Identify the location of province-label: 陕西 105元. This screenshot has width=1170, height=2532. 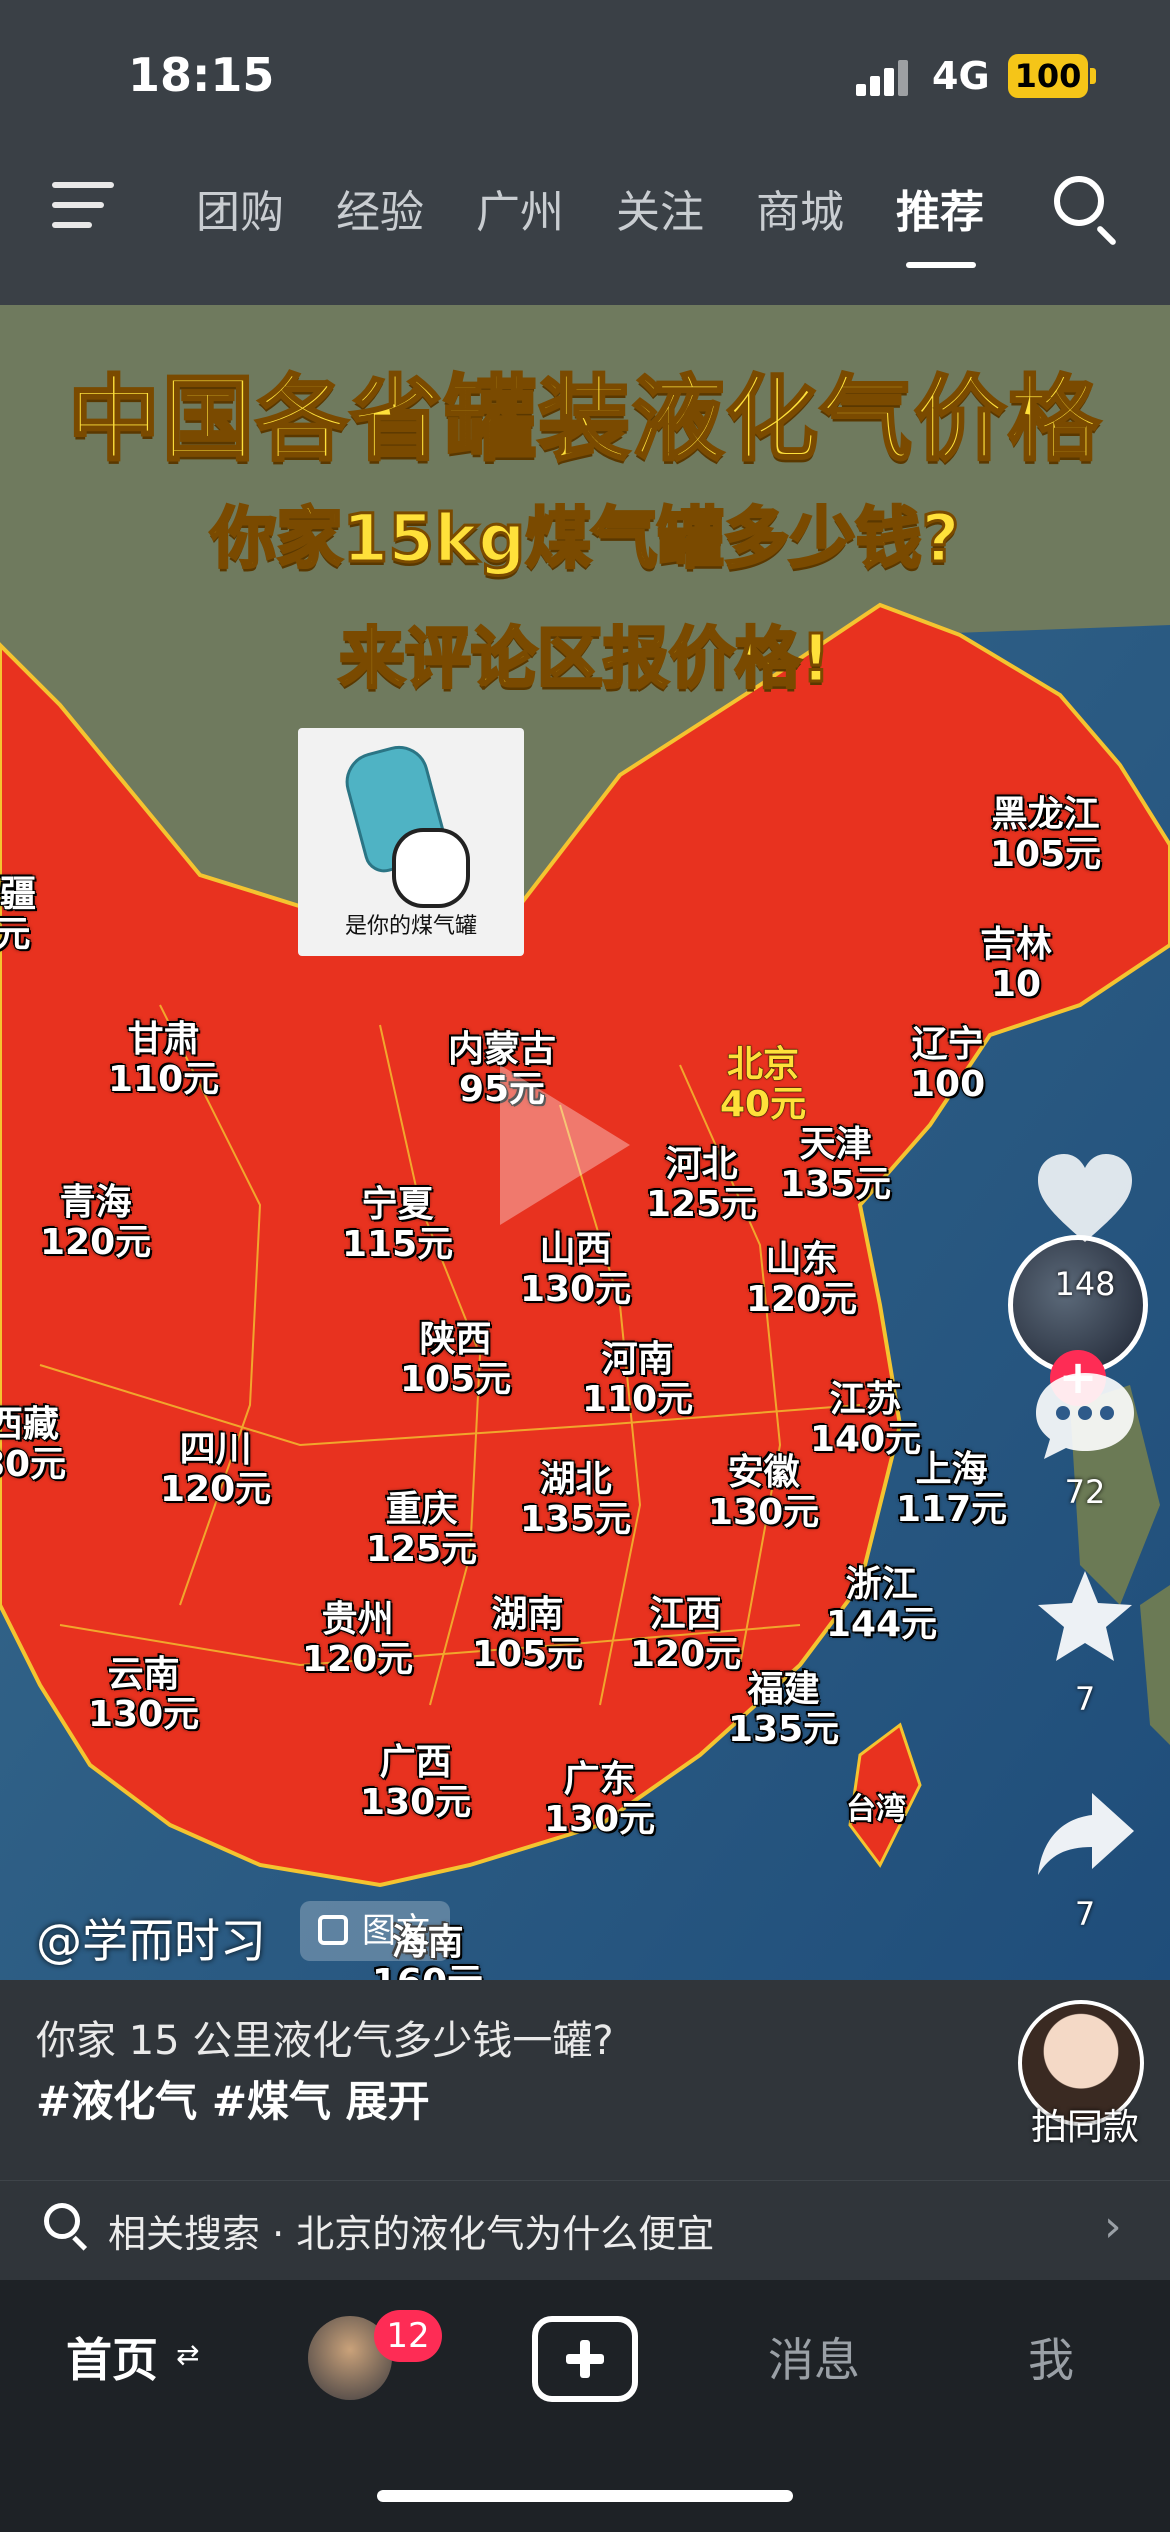
(455, 1360).